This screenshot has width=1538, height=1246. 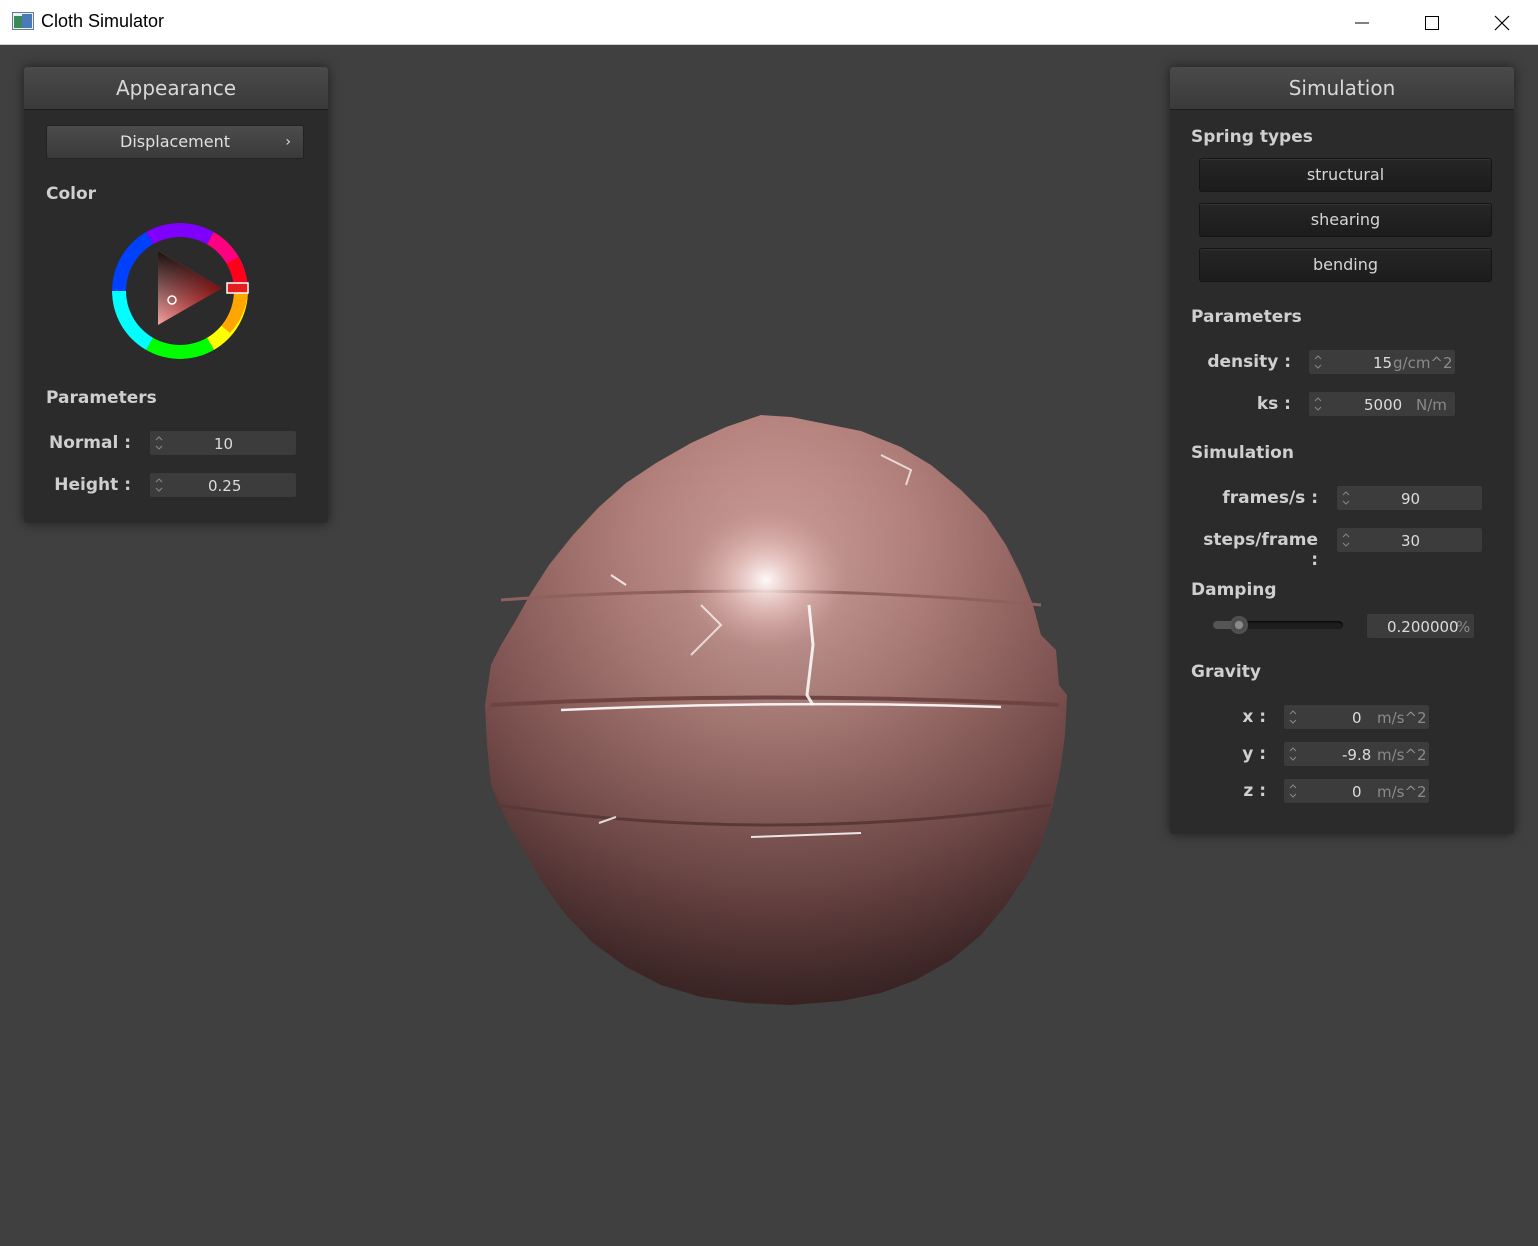 What do you see at coordinates (101, 398) in the screenshot?
I see `appearance-parameters-label: Parameters` at bounding box center [101, 398].